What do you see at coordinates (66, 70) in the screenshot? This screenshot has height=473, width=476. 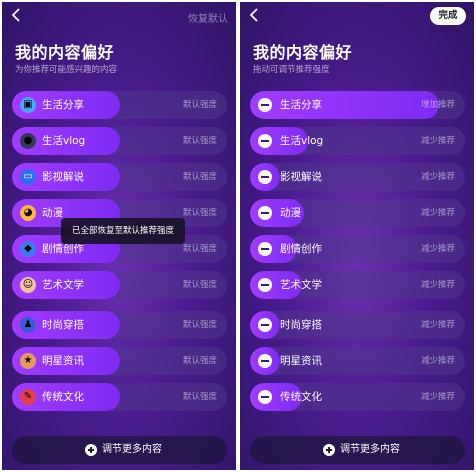 I see `page-subtitle: 为你推荐可能感兴趣的内容` at bounding box center [66, 70].